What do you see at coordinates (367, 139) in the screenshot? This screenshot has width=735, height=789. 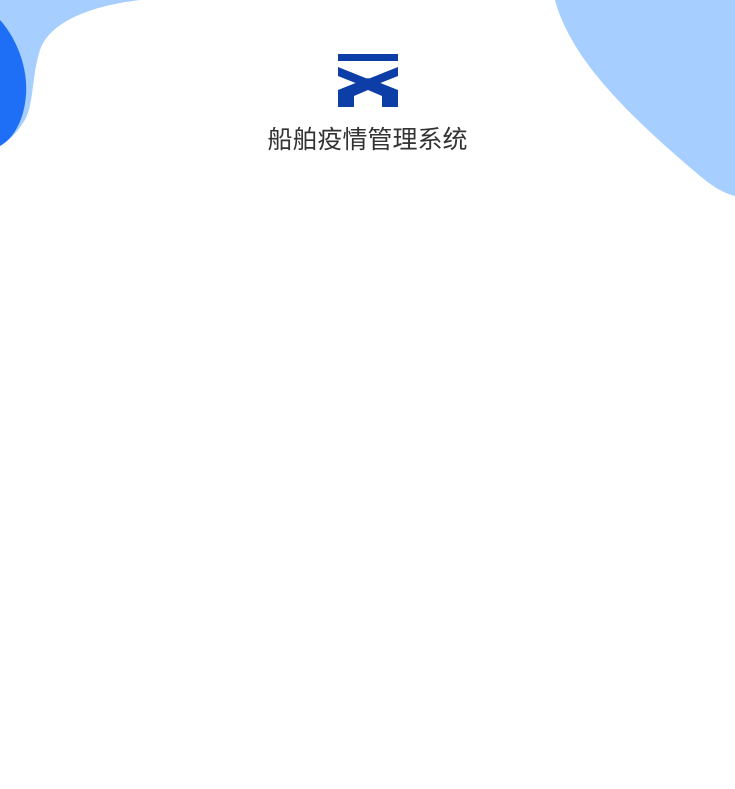 I see `app-title: 船舶疫情管理系统` at bounding box center [367, 139].